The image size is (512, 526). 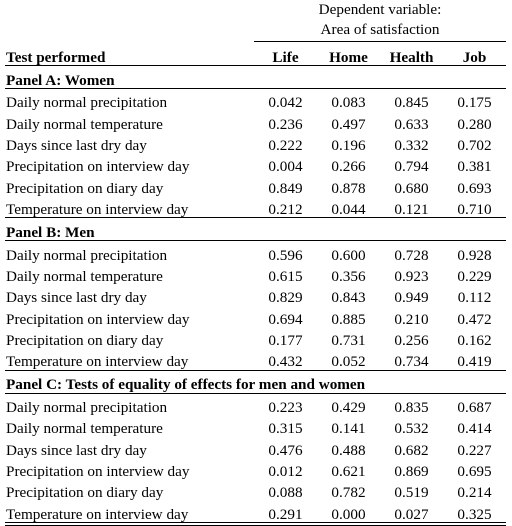 I want to click on cell-job: 0.227, so click(x=474, y=446).